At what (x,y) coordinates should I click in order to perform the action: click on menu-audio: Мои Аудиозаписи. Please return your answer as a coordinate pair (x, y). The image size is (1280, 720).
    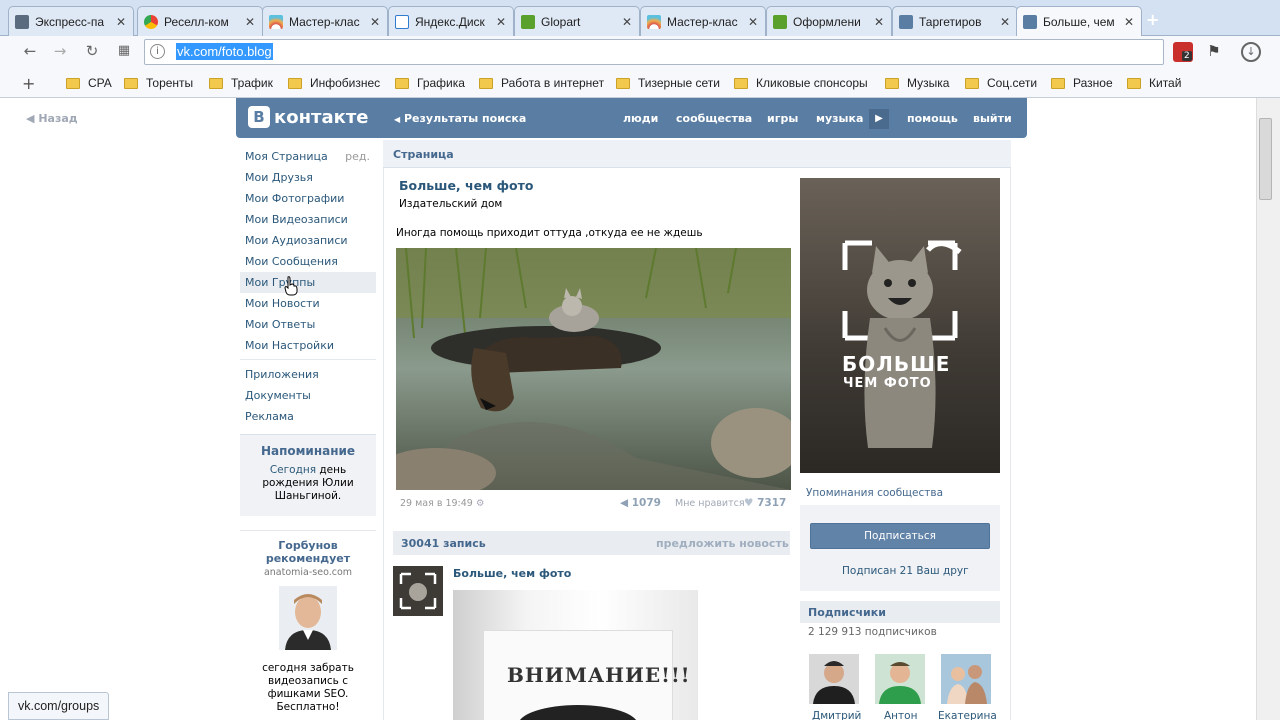
    Looking at the image, I should click on (308, 240).